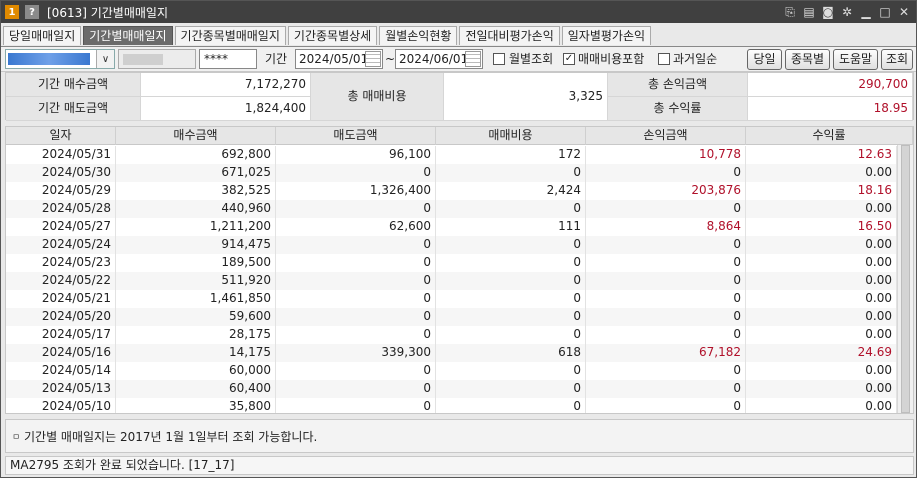  Describe the element at coordinates (61, 353) in the screenshot. I see `cell-date: 2024/05/16` at that location.